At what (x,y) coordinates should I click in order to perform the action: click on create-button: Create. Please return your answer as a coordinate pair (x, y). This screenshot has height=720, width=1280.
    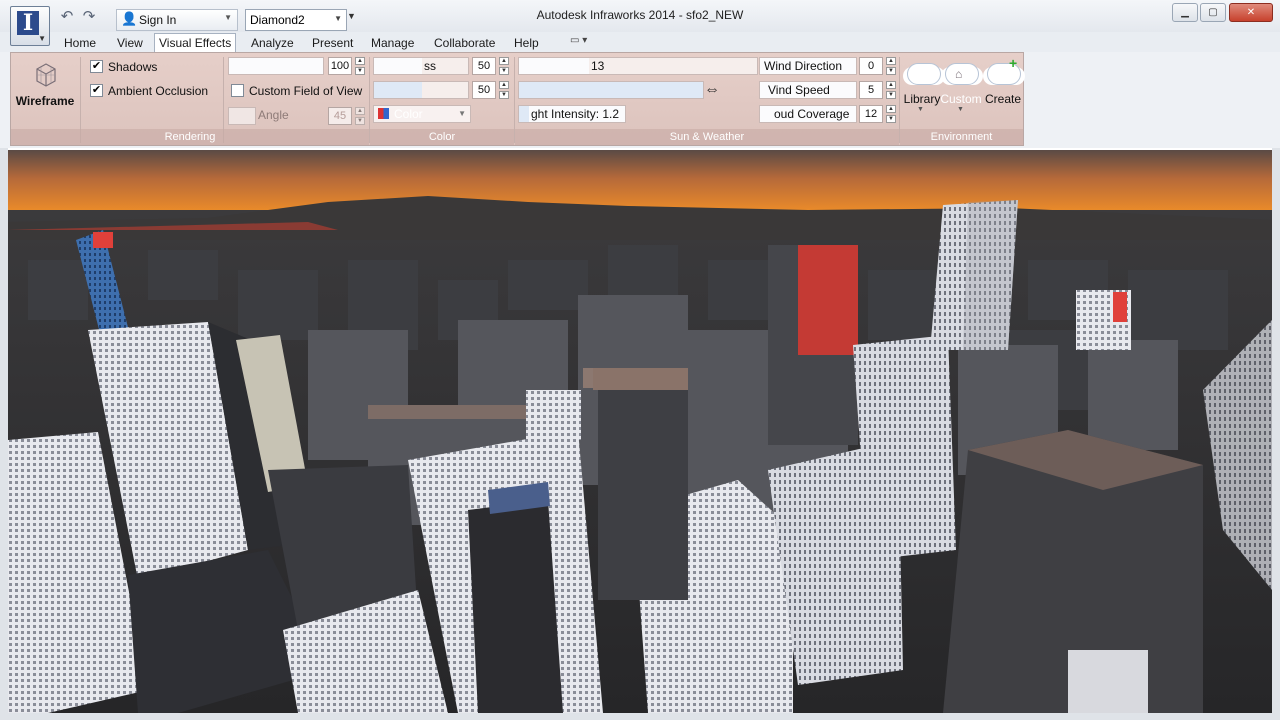
    Looking at the image, I should click on (1003, 99).